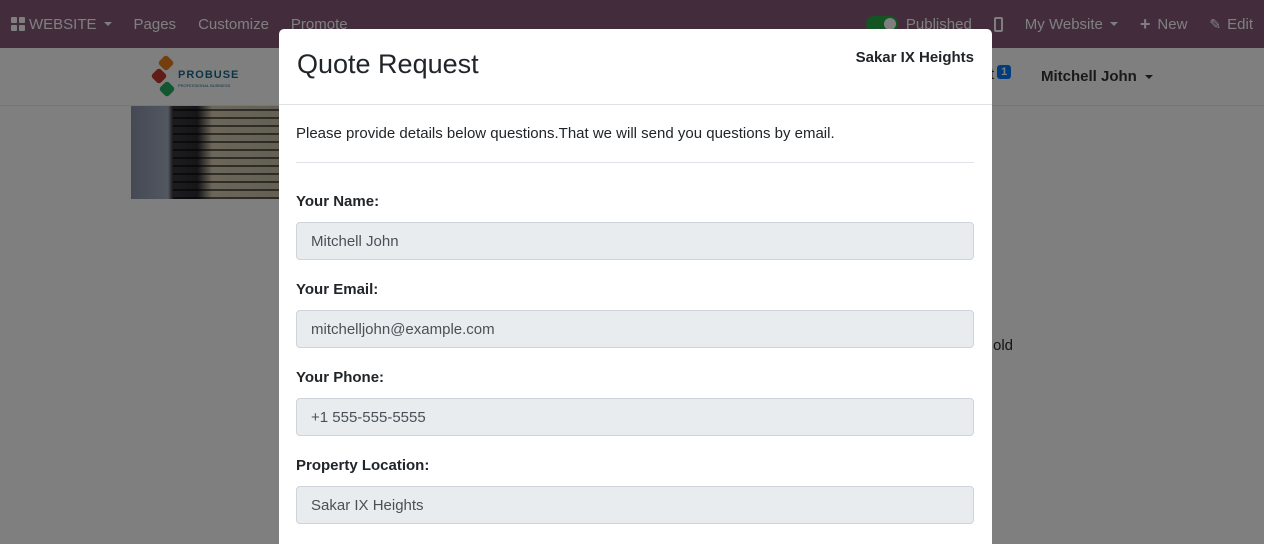  What do you see at coordinates (338, 201) in the screenshot?
I see `name-label: Your Name:` at bounding box center [338, 201].